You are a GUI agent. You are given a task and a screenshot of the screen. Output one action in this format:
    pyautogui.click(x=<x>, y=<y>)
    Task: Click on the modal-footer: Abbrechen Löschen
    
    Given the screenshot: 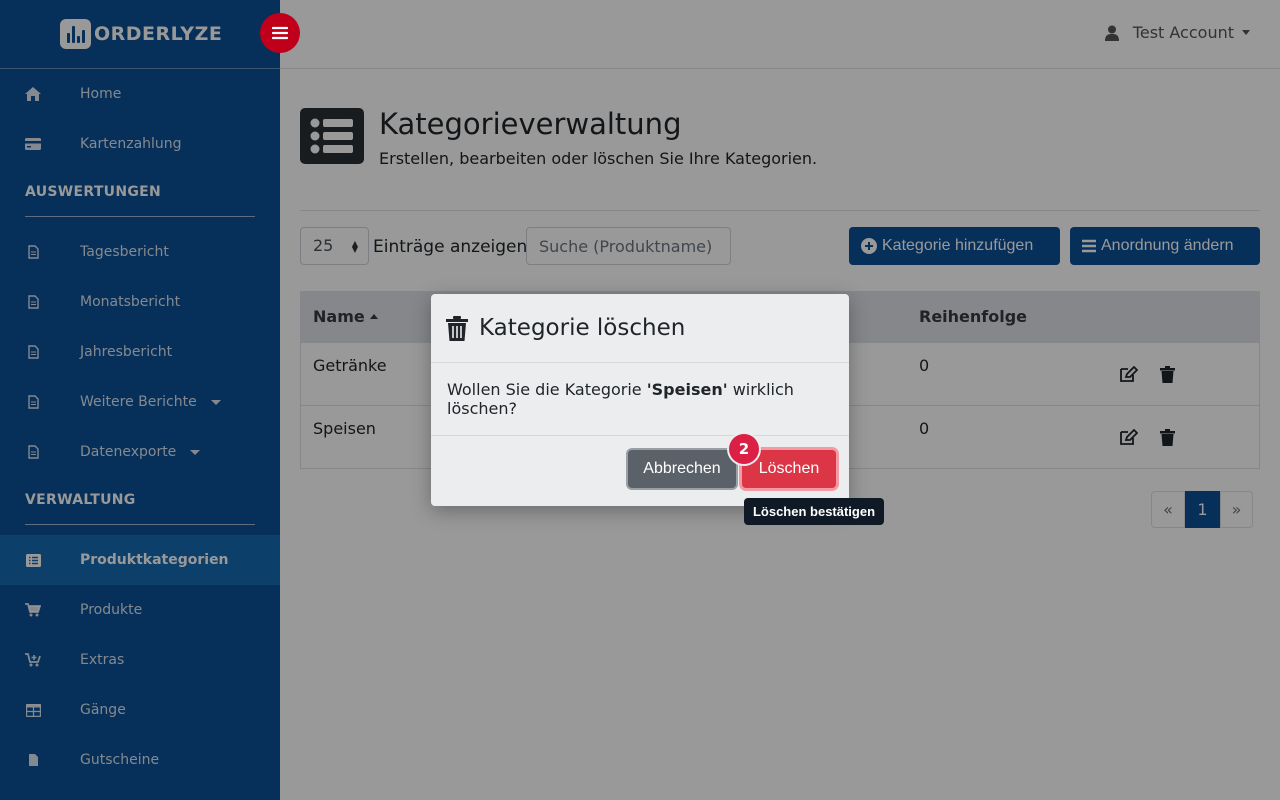 What is the action you would take?
    pyautogui.click(x=640, y=471)
    